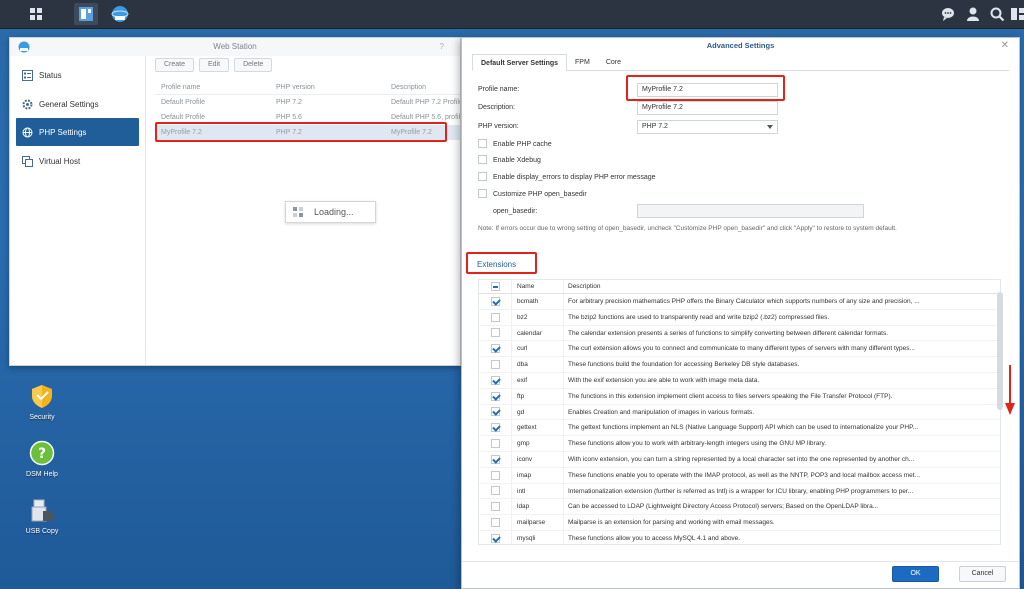  Describe the element at coordinates (42, 417) in the screenshot. I see `desktop-security-label: Security` at that location.